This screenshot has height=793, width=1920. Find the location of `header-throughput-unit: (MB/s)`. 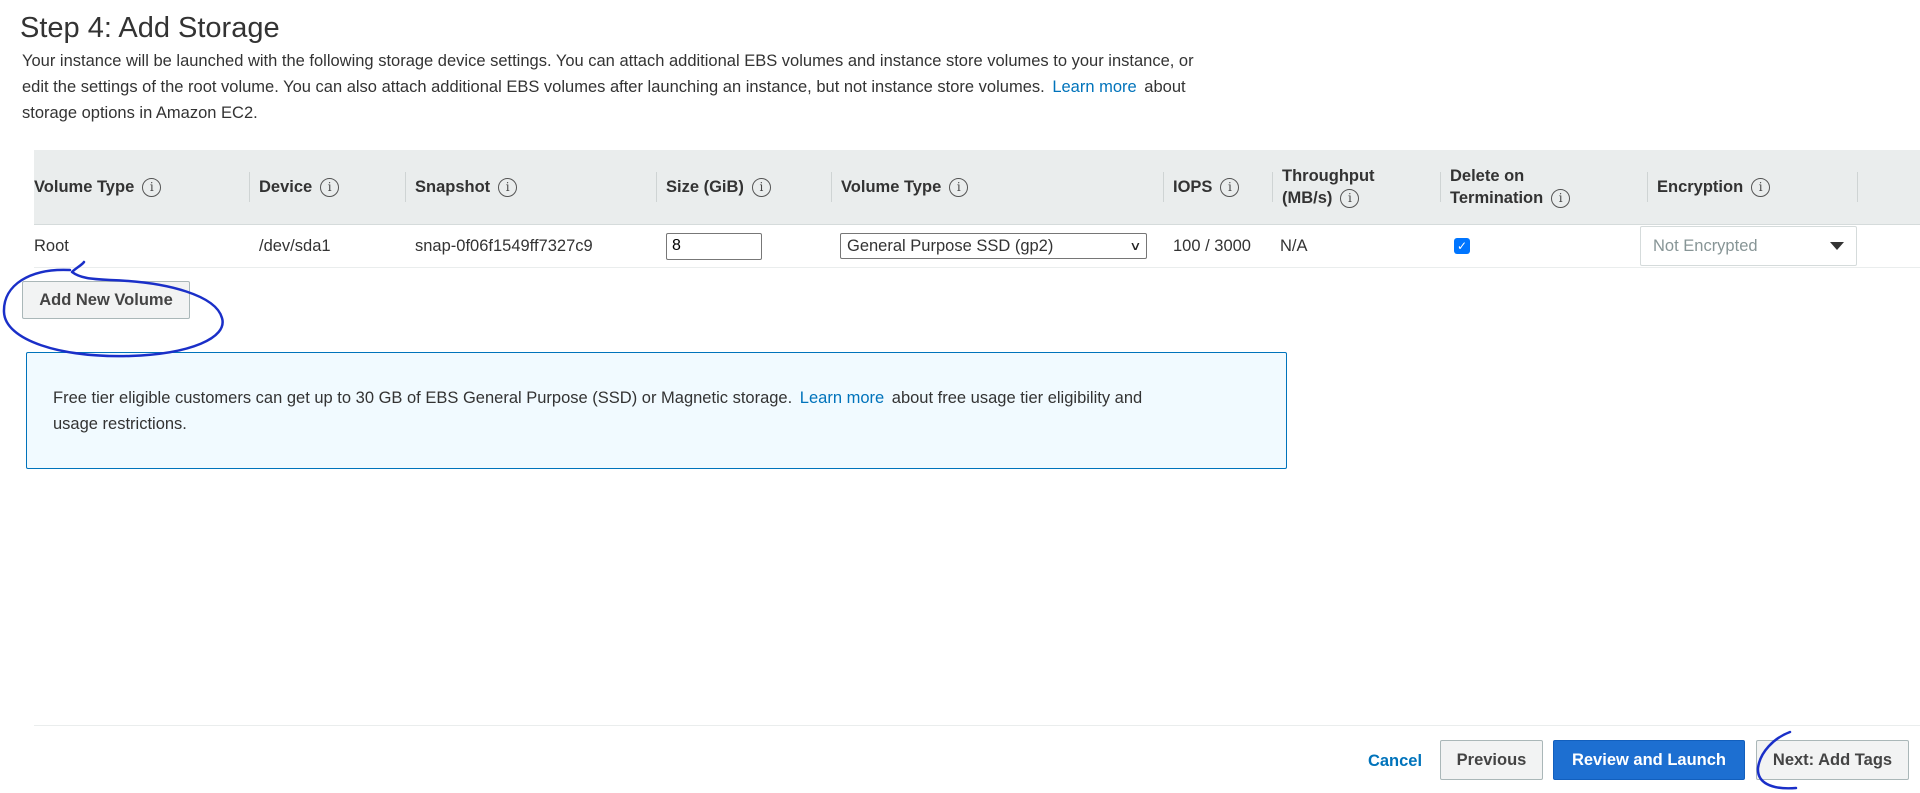

header-throughput-unit: (MB/s) is located at coordinates (1307, 198).